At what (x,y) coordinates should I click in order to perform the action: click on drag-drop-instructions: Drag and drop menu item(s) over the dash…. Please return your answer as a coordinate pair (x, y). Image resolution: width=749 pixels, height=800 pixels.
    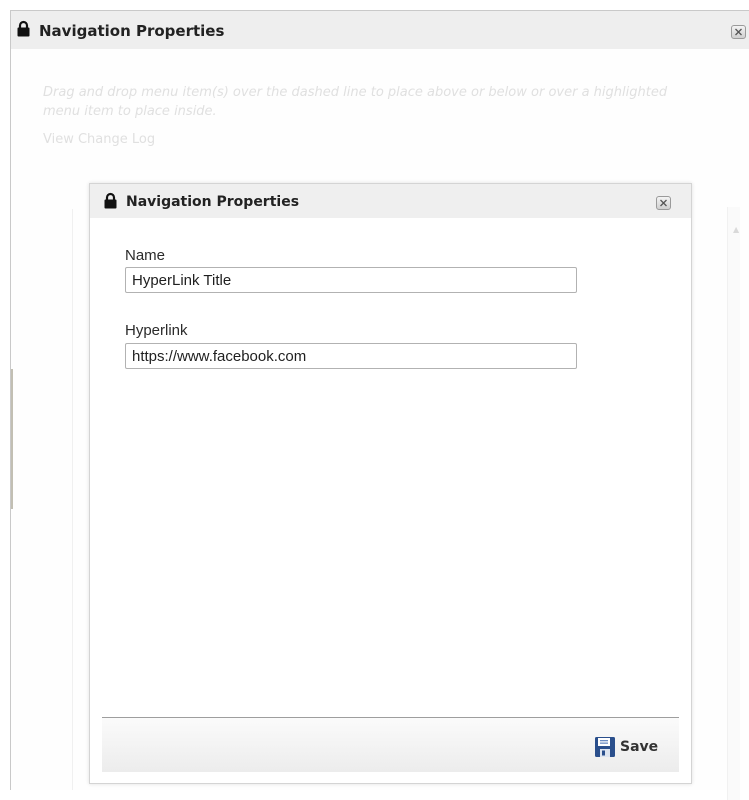
    Looking at the image, I should click on (355, 102).